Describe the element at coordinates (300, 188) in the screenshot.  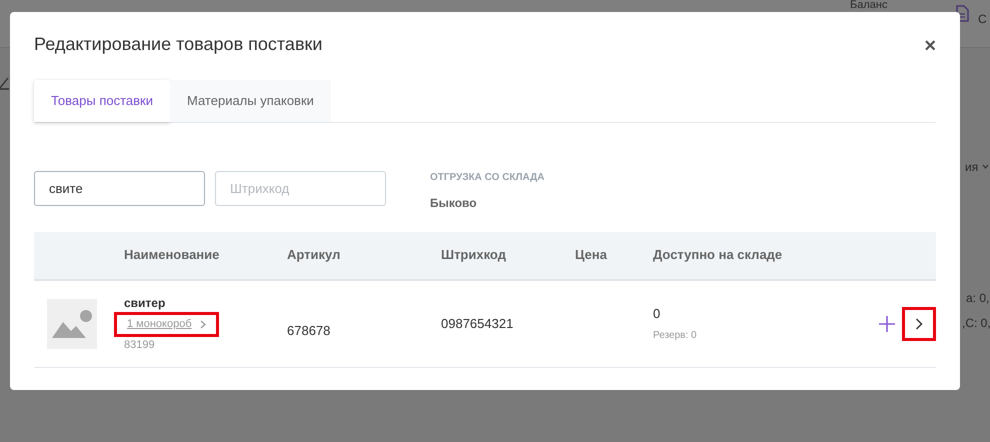
I see `barcode-field: Штрихкод` at that location.